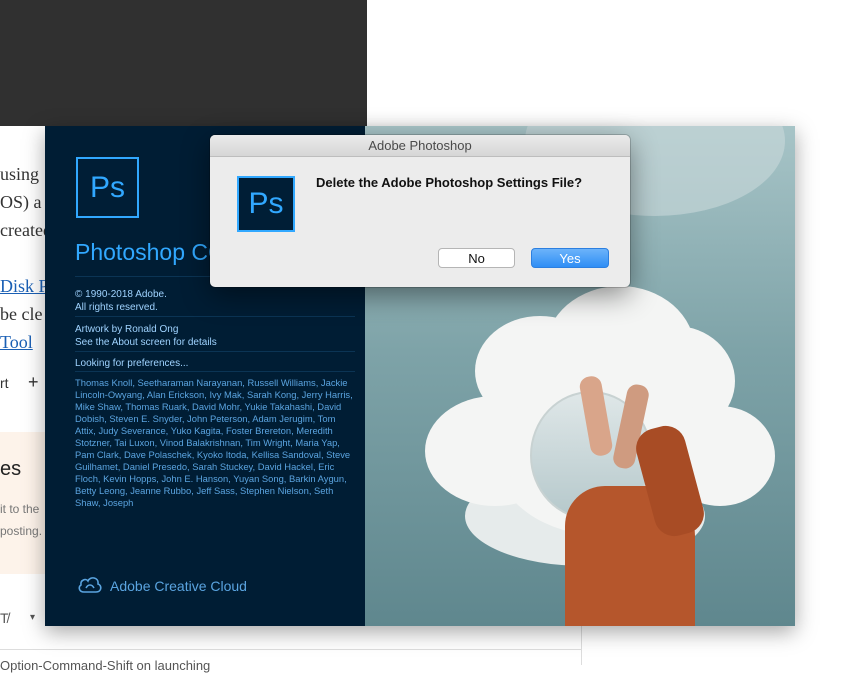  I want to click on background-toolbar-text: rt, so click(4, 383).